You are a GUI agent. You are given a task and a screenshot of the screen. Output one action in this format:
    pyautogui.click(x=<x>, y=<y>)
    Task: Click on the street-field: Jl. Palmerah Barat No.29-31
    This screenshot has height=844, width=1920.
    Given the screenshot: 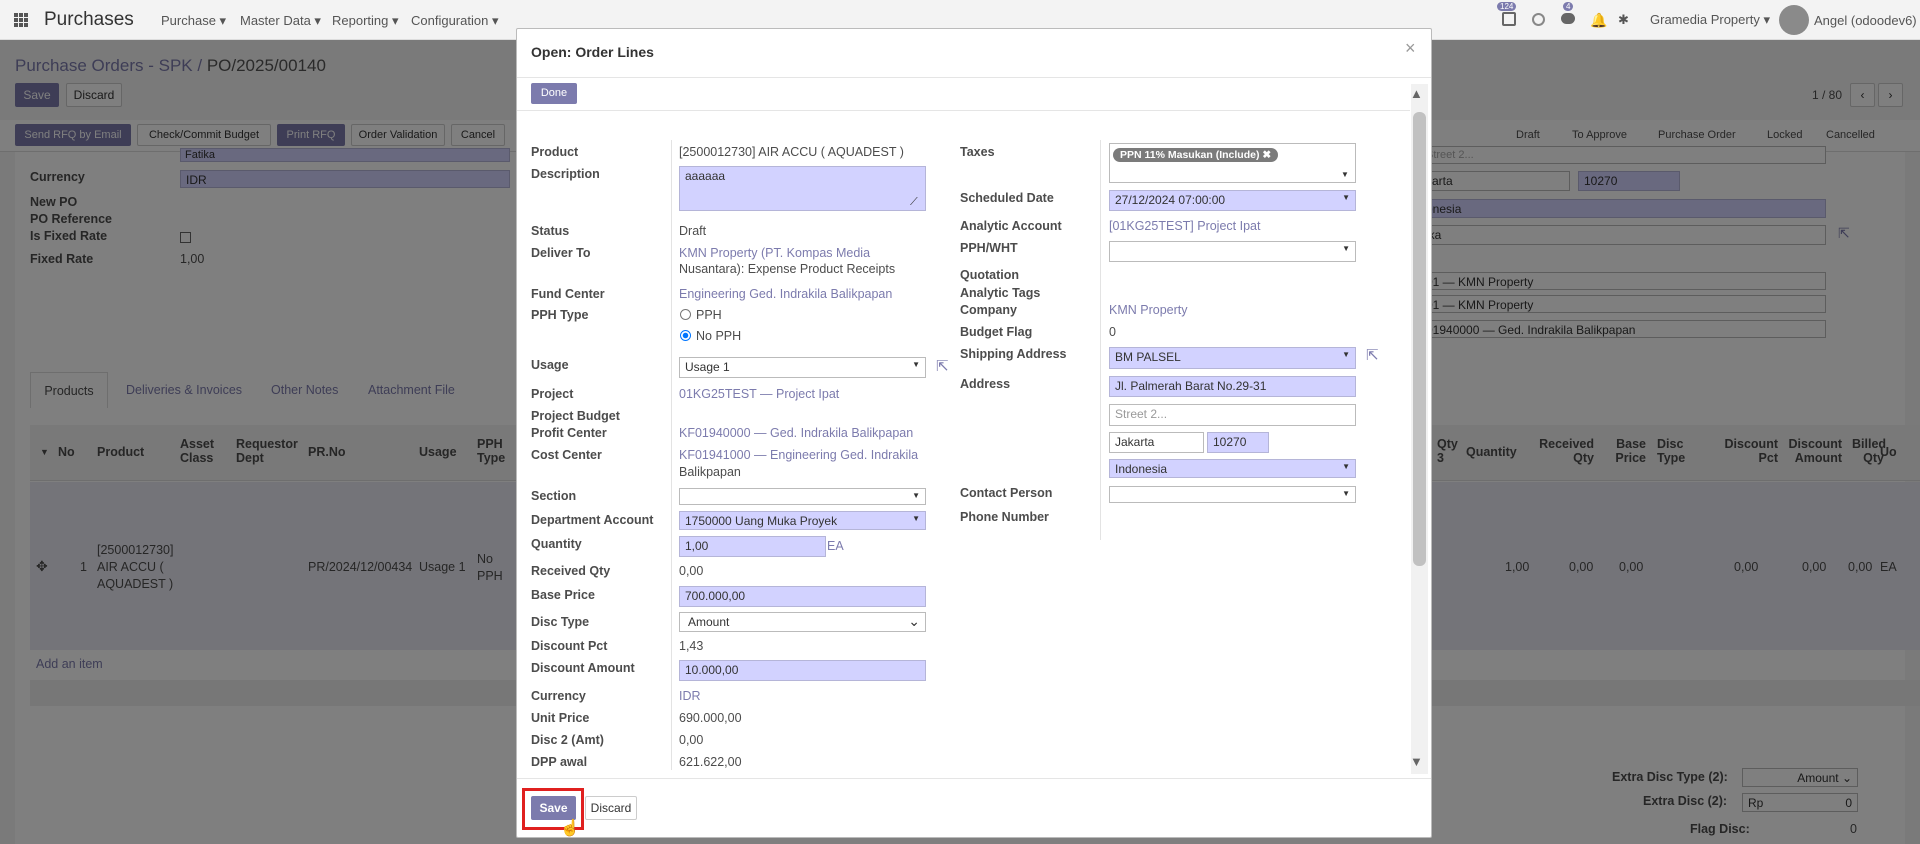 What is the action you would take?
    pyautogui.click(x=1232, y=386)
    